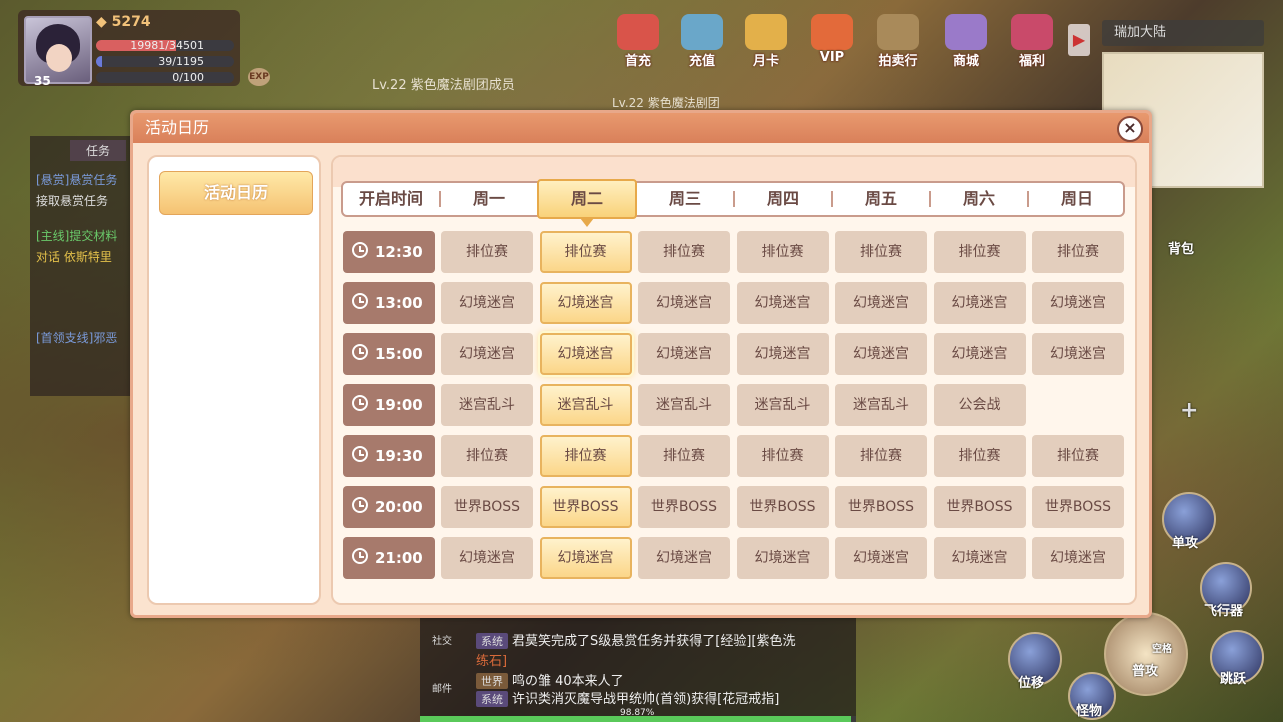 The width and height of the screenshot is (1283, 722). I want to click on quest-item: 接取悬赏任务, so click(80, 200).